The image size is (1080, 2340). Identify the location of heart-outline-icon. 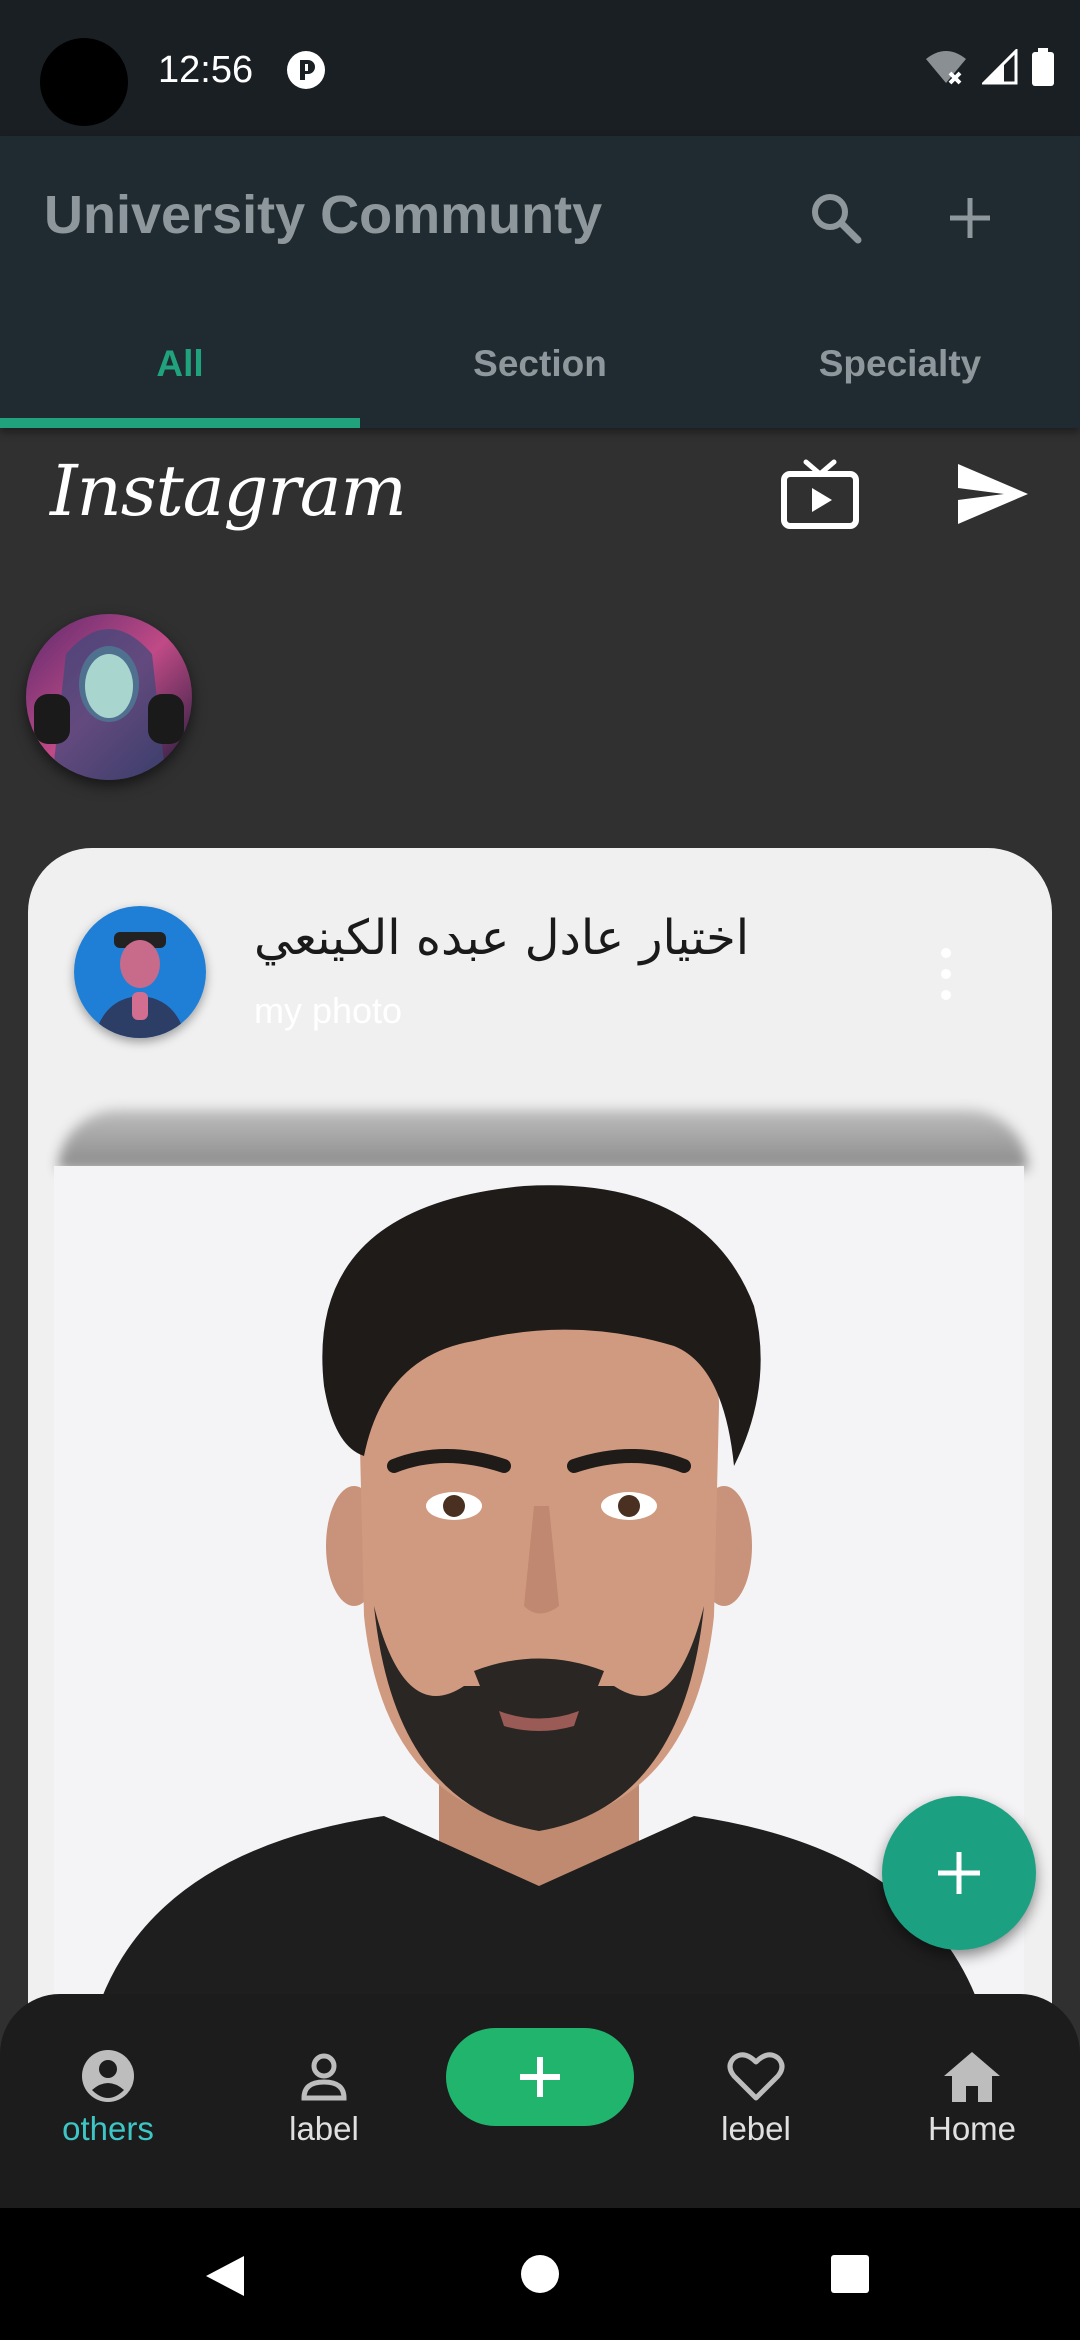
(756, 2076).